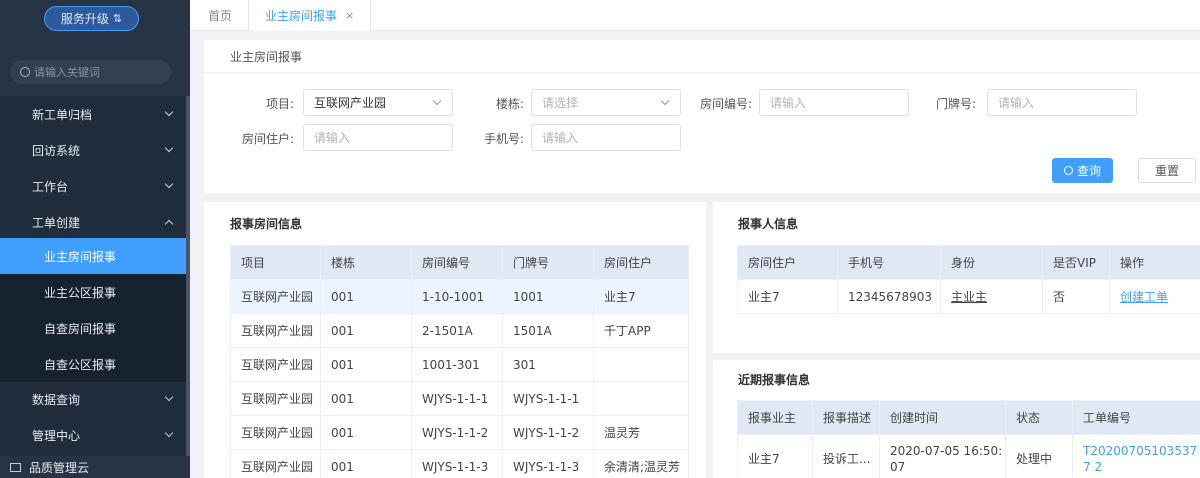 The image size is (1200, 478). What do you see at coordinates (1016, 103) in the screenshot?
I see `door-no-placeholder: 请输入` at bounding box center [1016, 103].